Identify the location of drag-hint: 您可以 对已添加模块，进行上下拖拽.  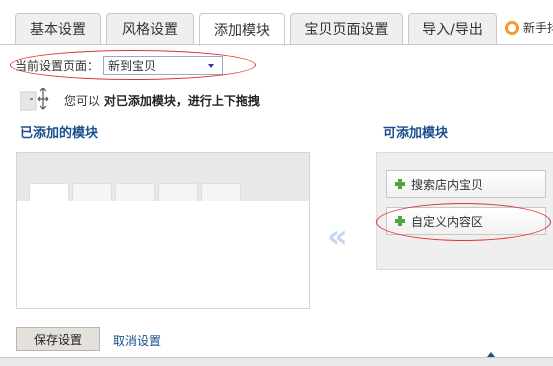
(139, 99).